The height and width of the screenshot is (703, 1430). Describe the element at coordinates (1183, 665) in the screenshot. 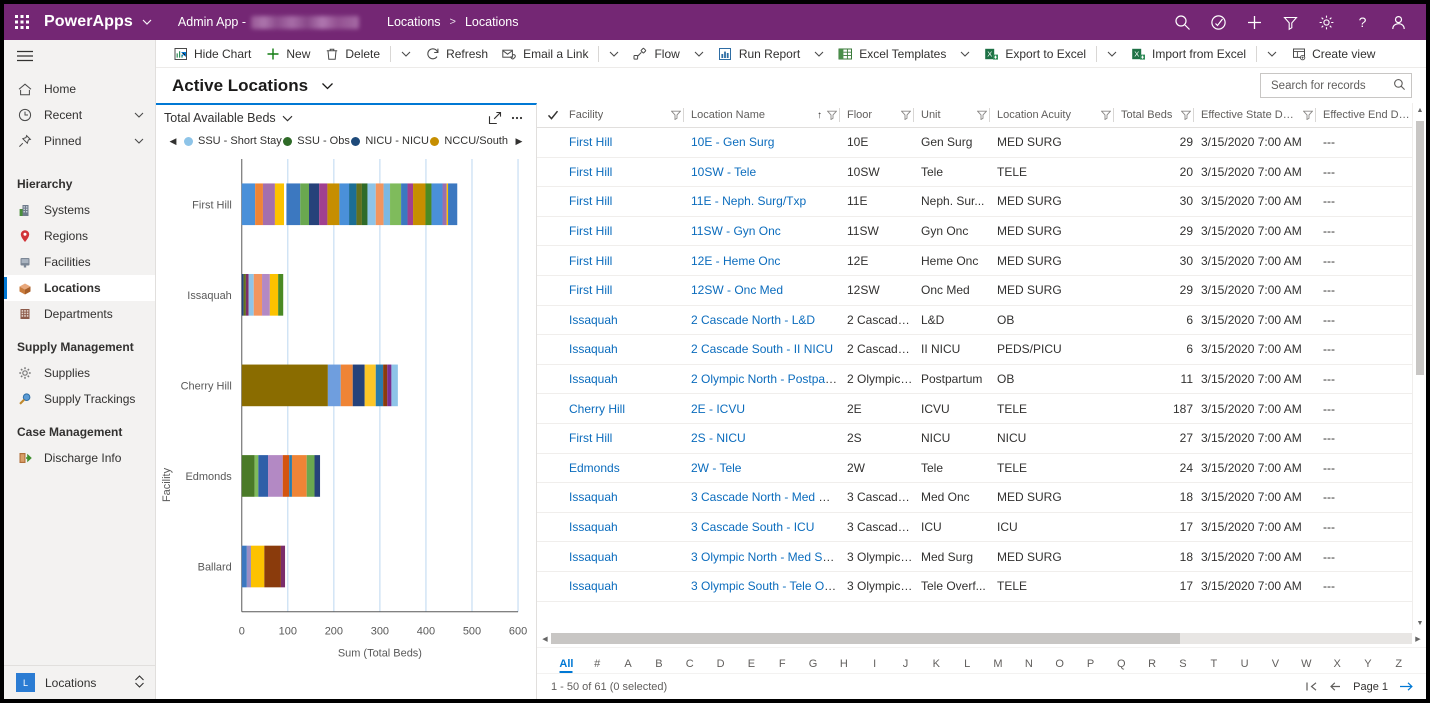

I see `alpha-filter-s: S` at that location.